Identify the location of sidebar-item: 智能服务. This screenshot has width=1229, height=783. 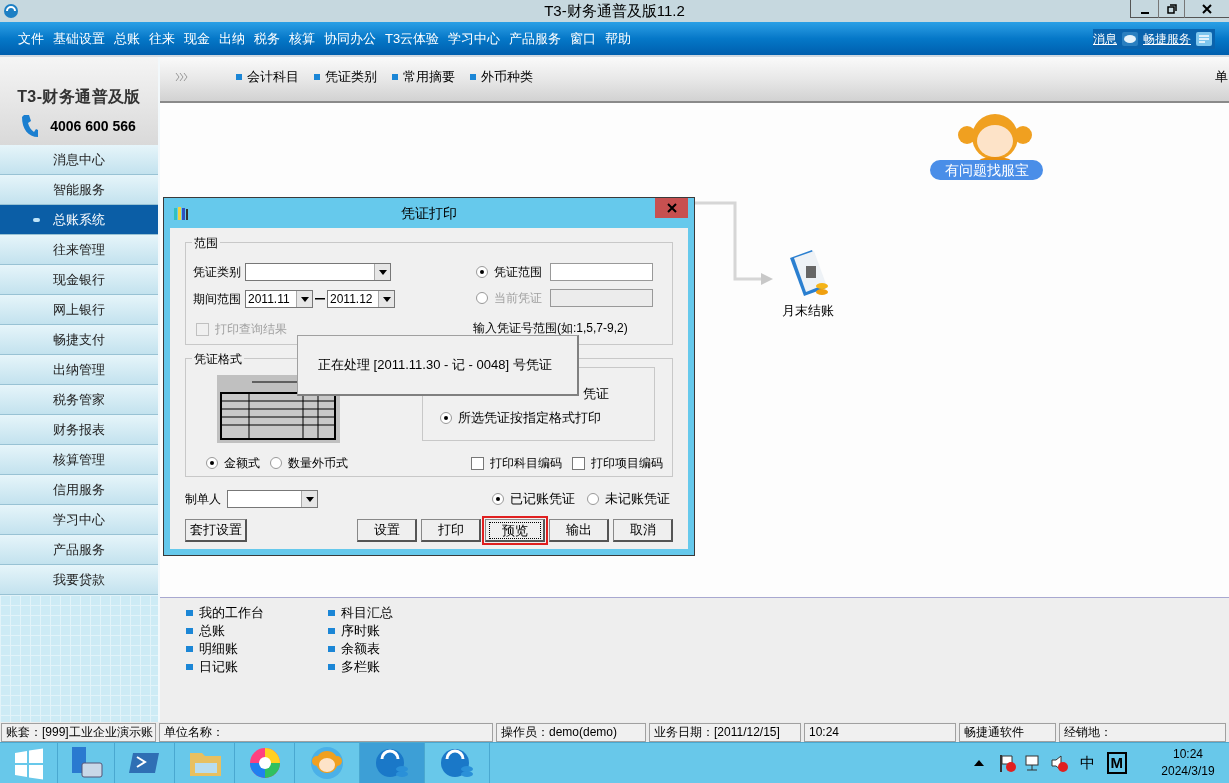
(79, 190).